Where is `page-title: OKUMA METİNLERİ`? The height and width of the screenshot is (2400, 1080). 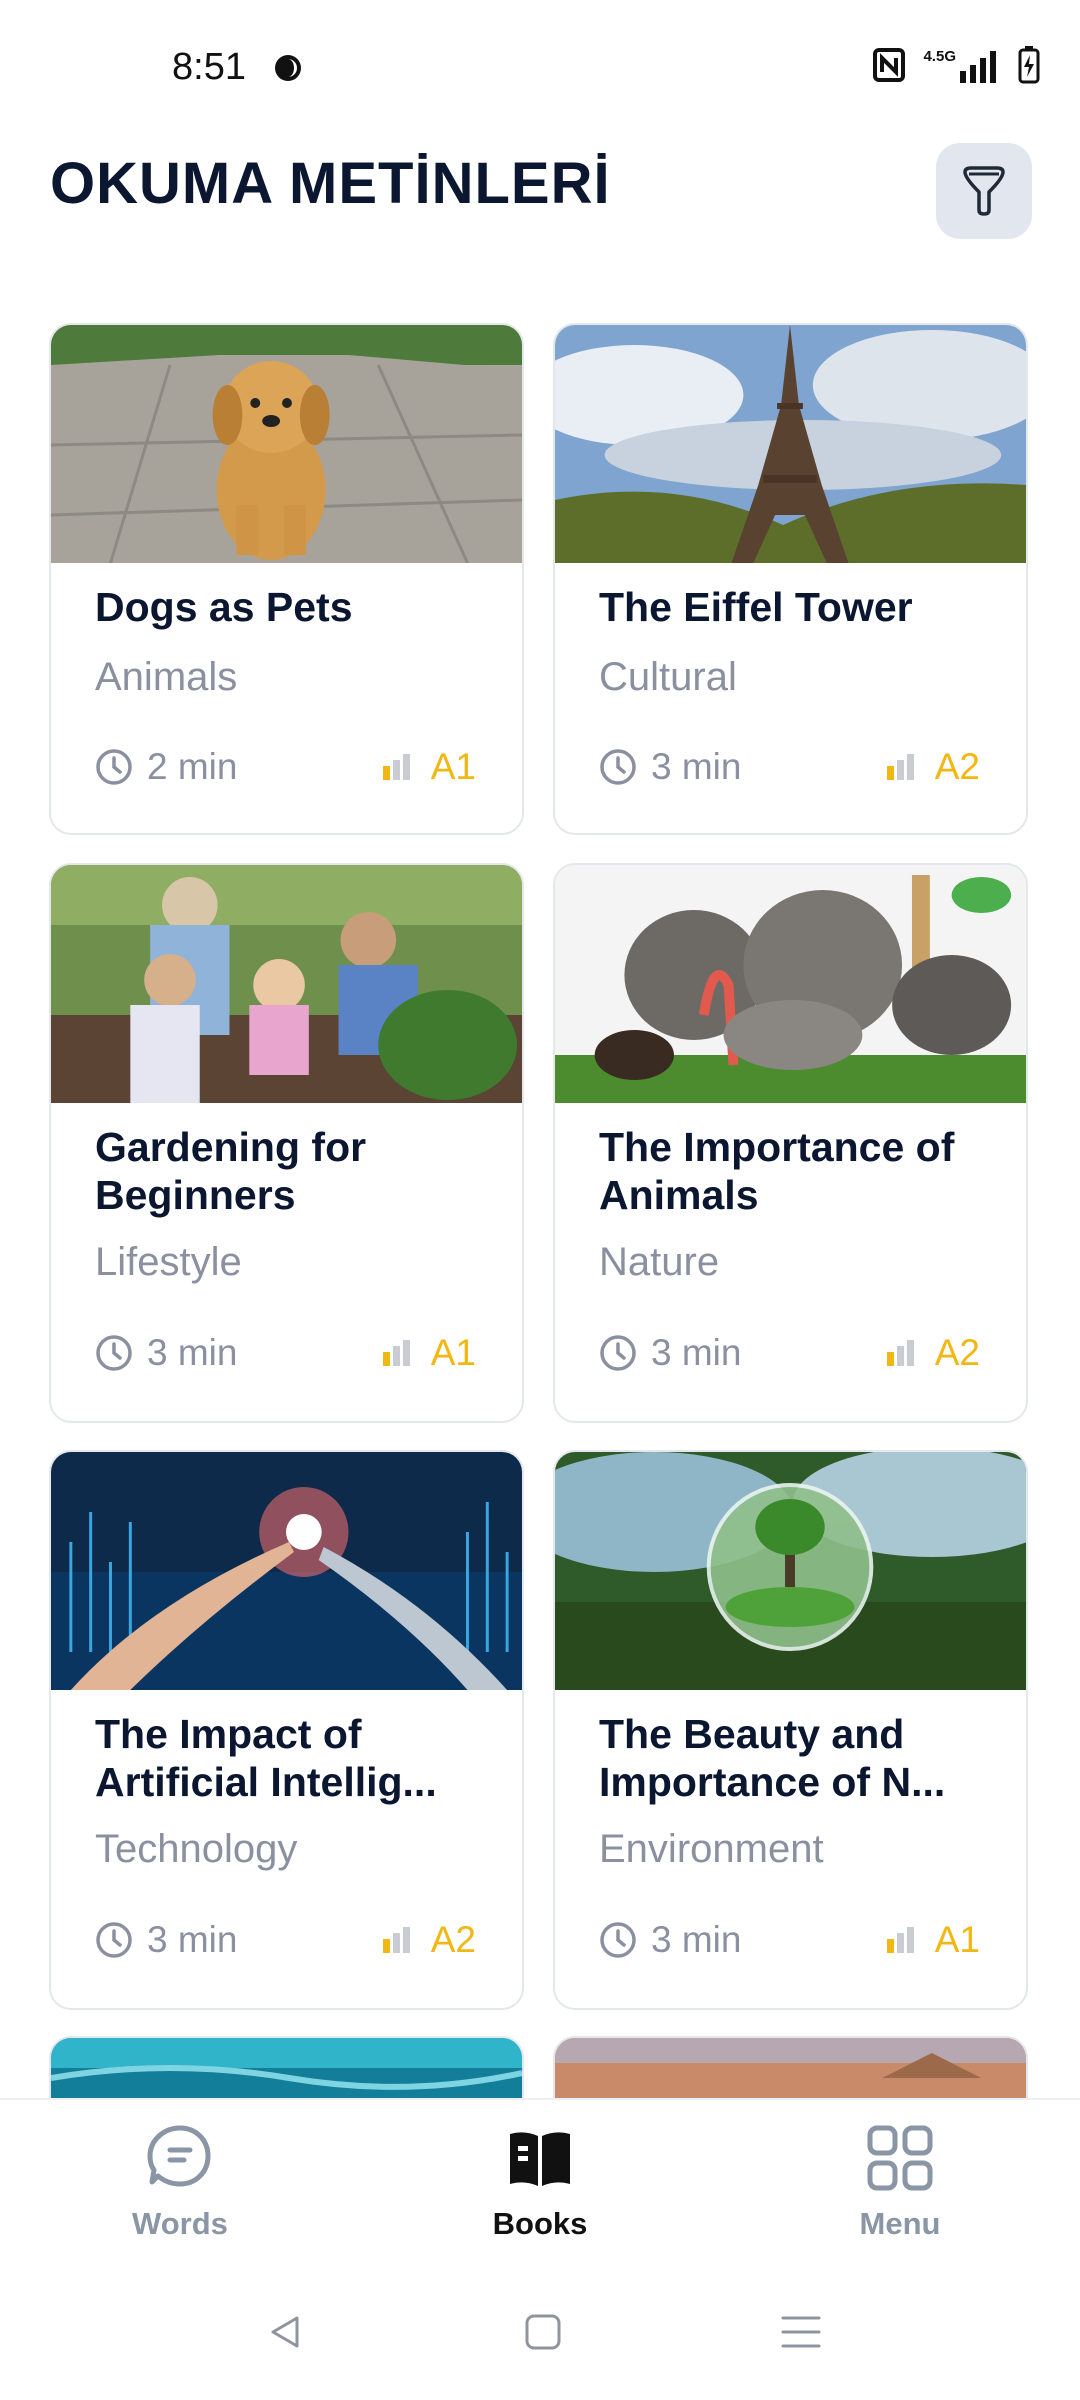 page-title: OKUMA METİNLERİ is located at coordinates (330, 183).